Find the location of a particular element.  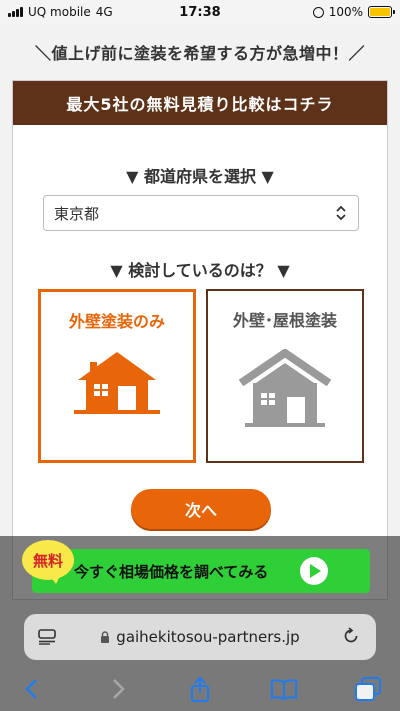

headline: ＼値上げ前に塗装を希望する方が急増中！／ is located at coordinates (199, 53).